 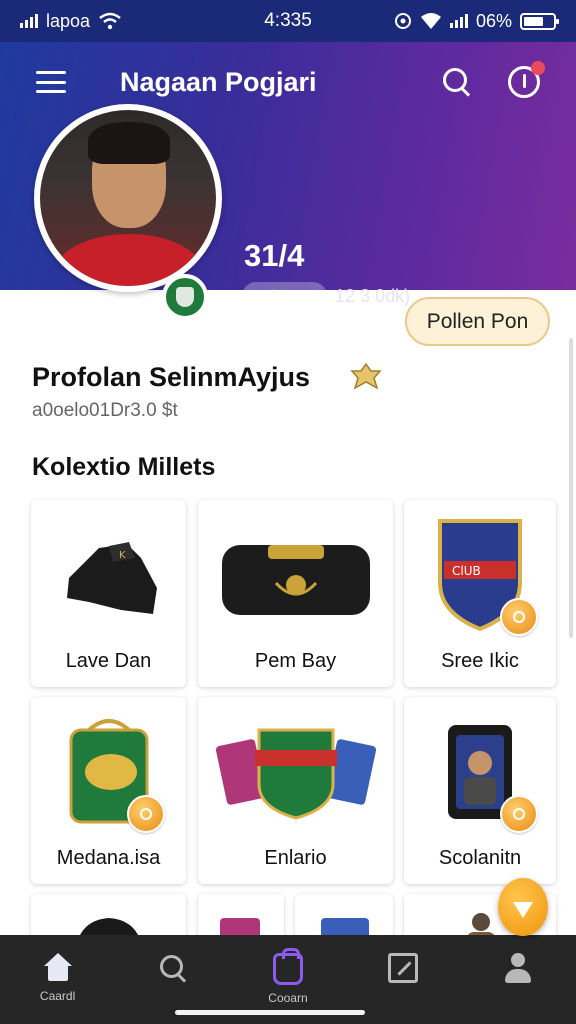 What do you see at coordinates (274, 255) in the screenshot?
I see `stat-value: 31/4` at bounding box center [274, 255].